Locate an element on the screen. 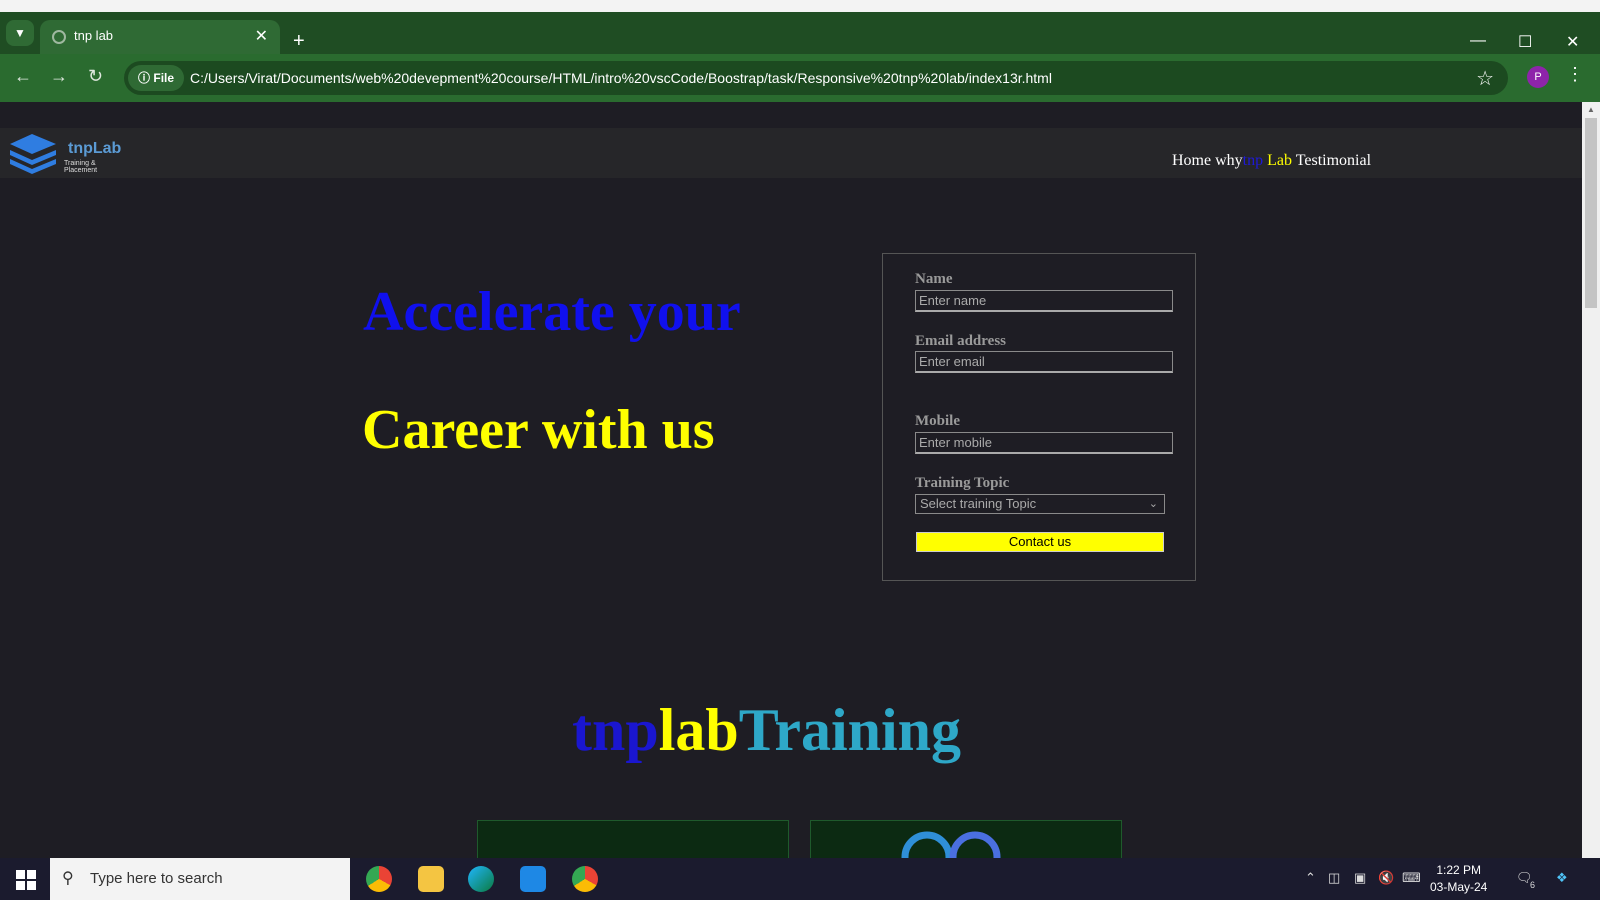 This screenshot has width=1600, height=900. hero-headline-line1: Accelerate your is located at coordinates (552, 312).